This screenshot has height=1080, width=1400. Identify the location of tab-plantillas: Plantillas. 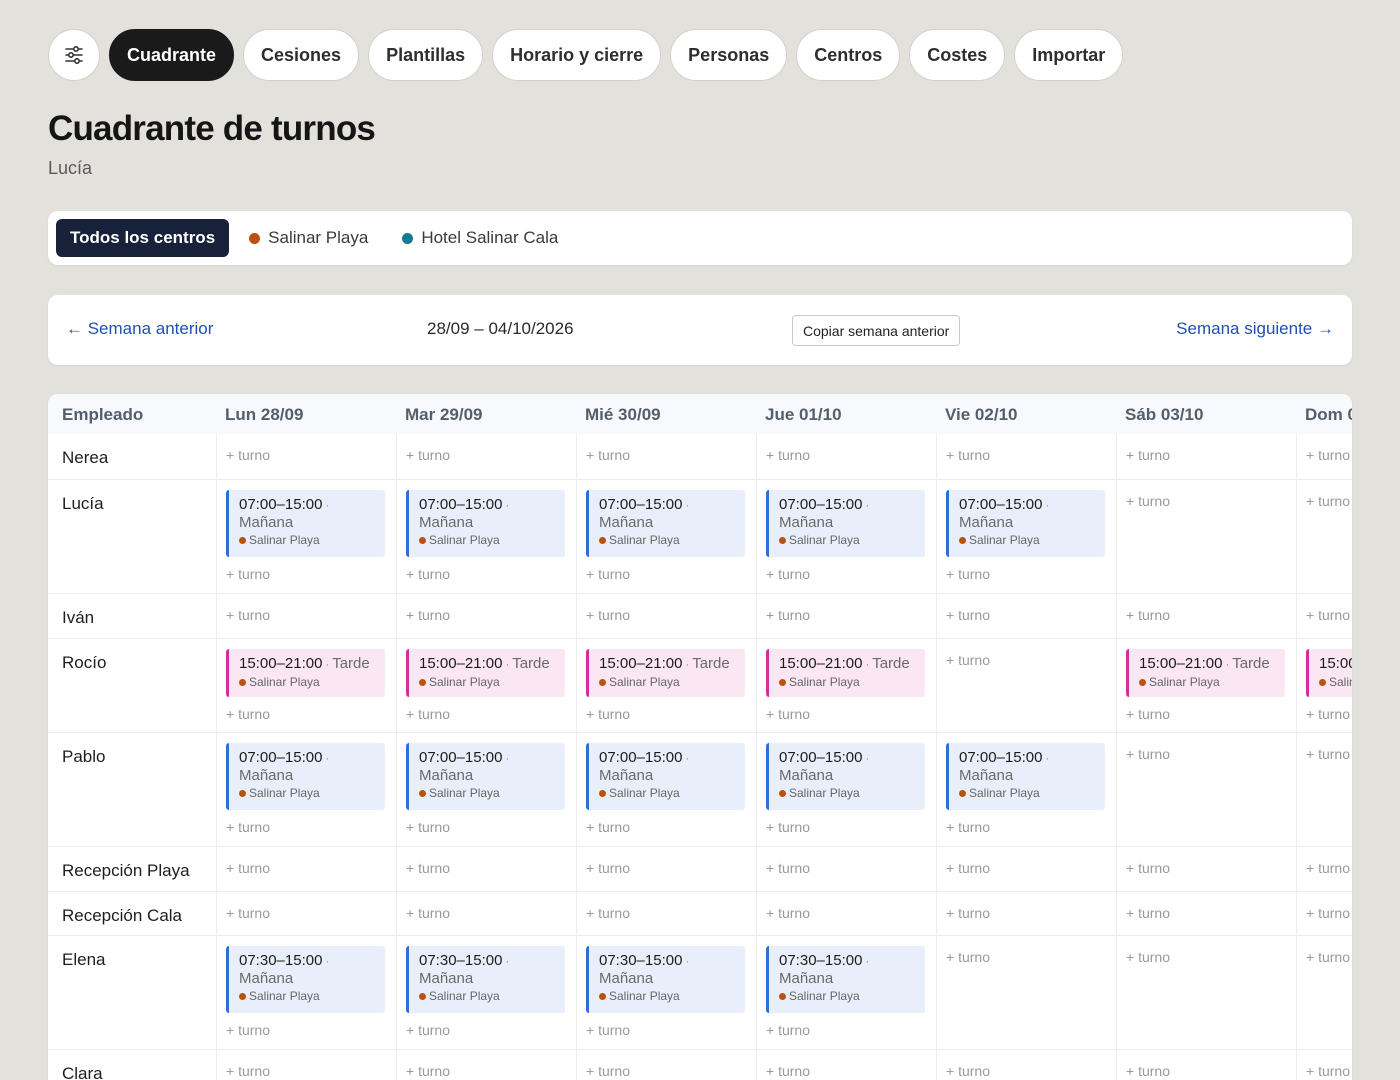
(426, 55).